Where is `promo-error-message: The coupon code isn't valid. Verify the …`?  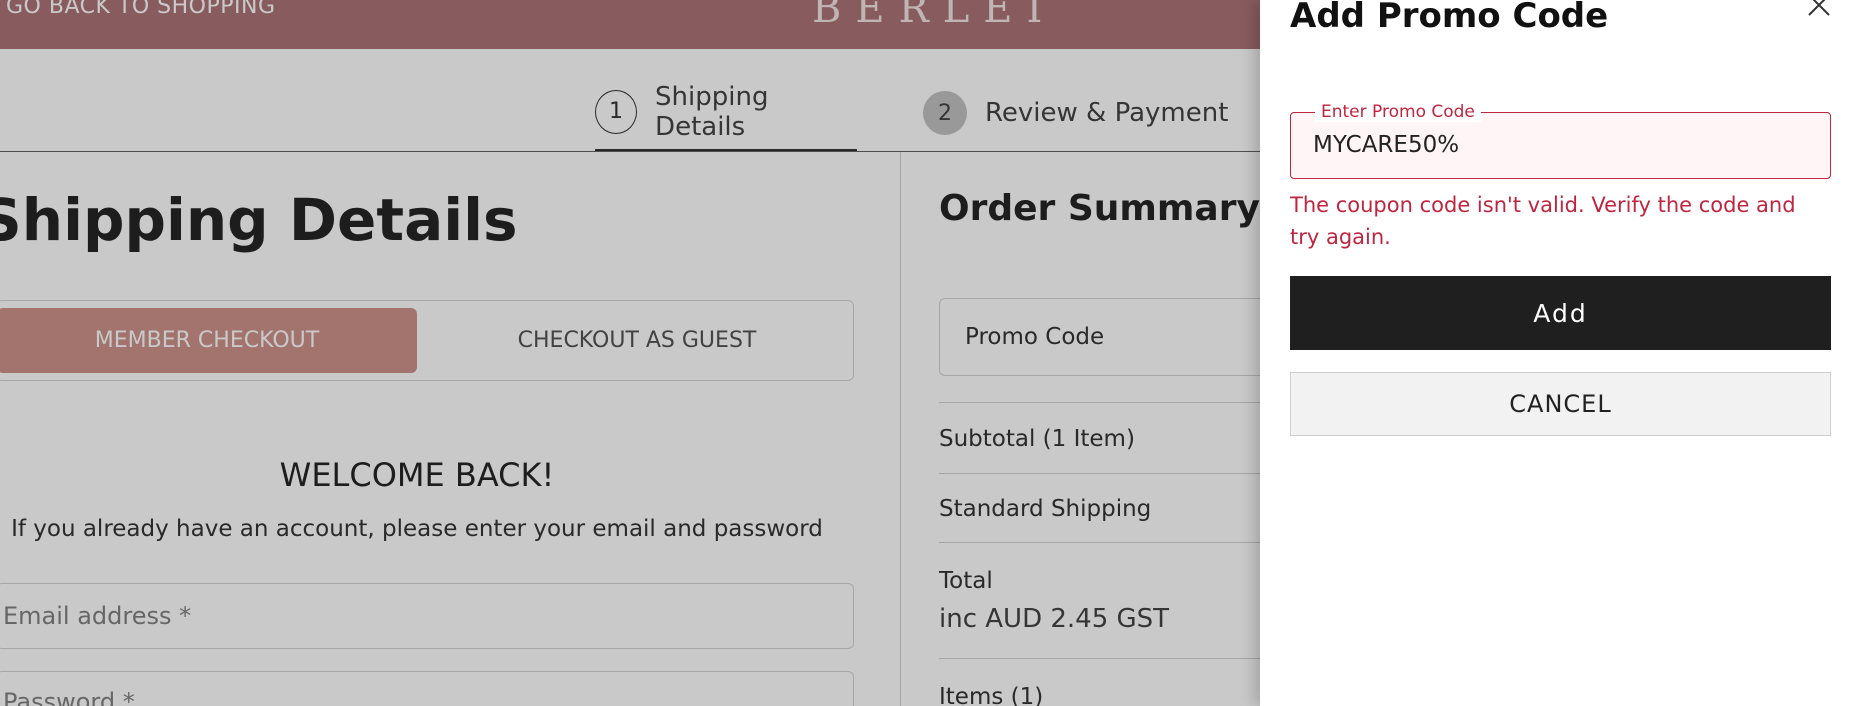 promo-error-message: The coupon code isn't valid. Verify the … is located at coordinates (1543, 221).